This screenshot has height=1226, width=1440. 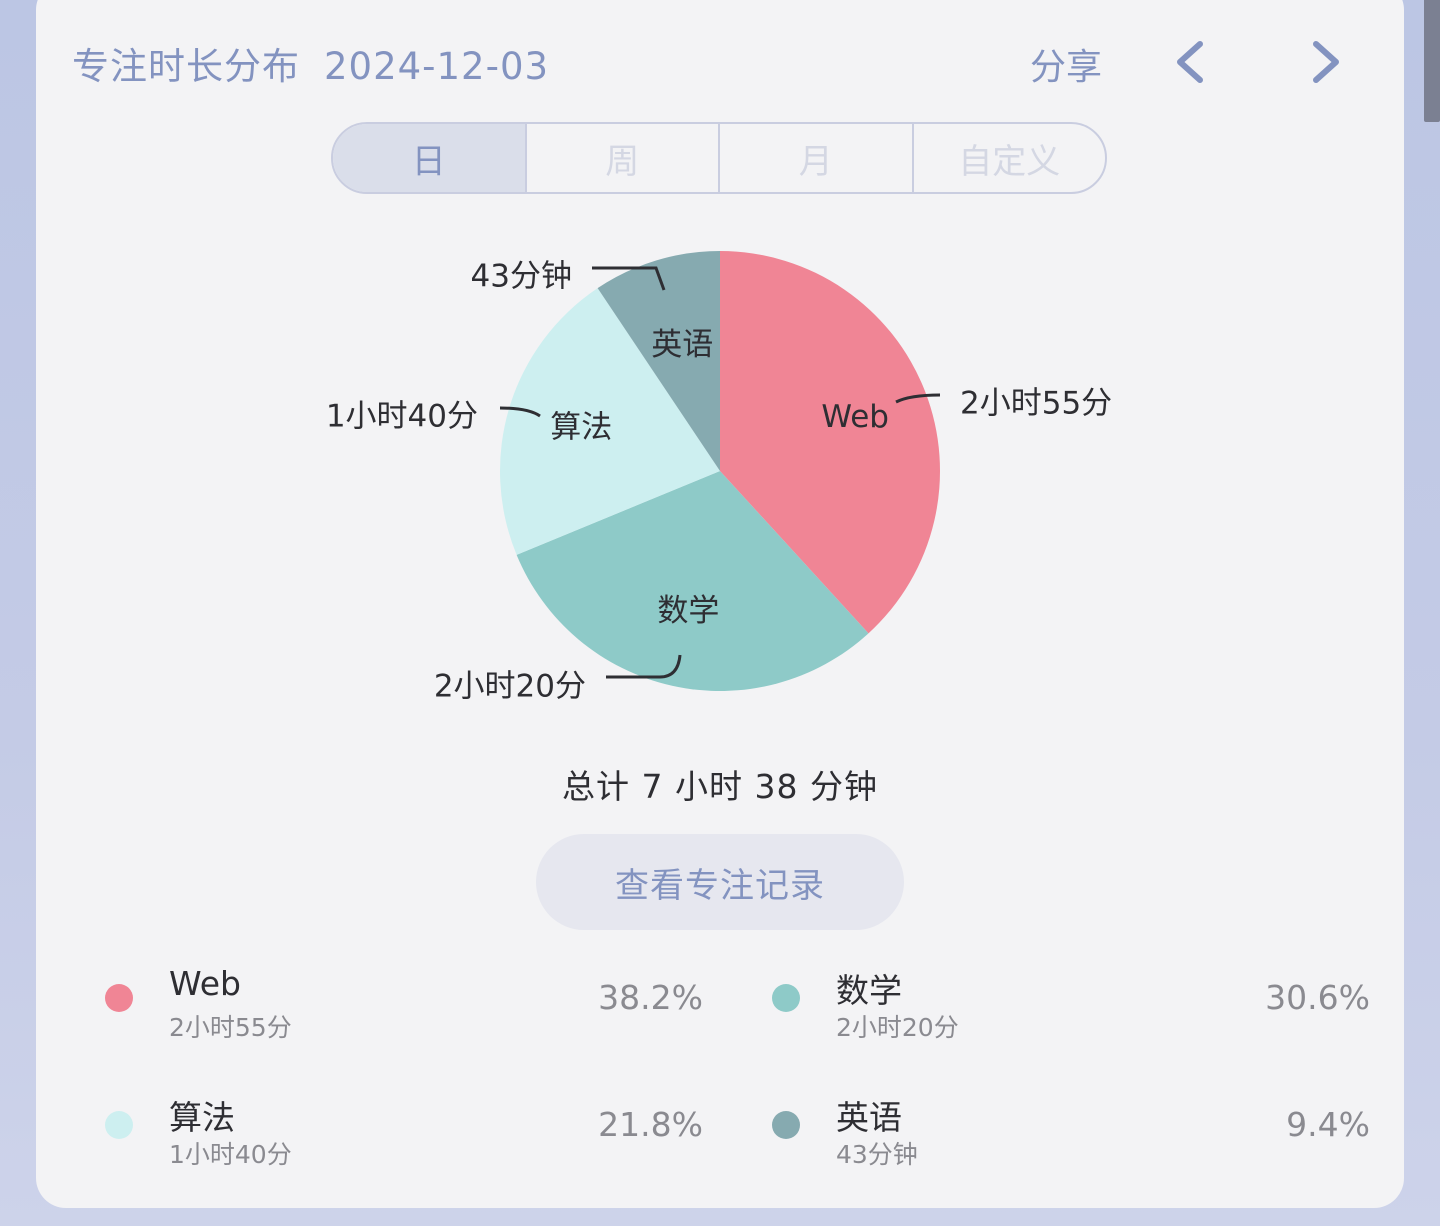 I want to click on slice-label-english: 英语, so click(x=682, y=345).